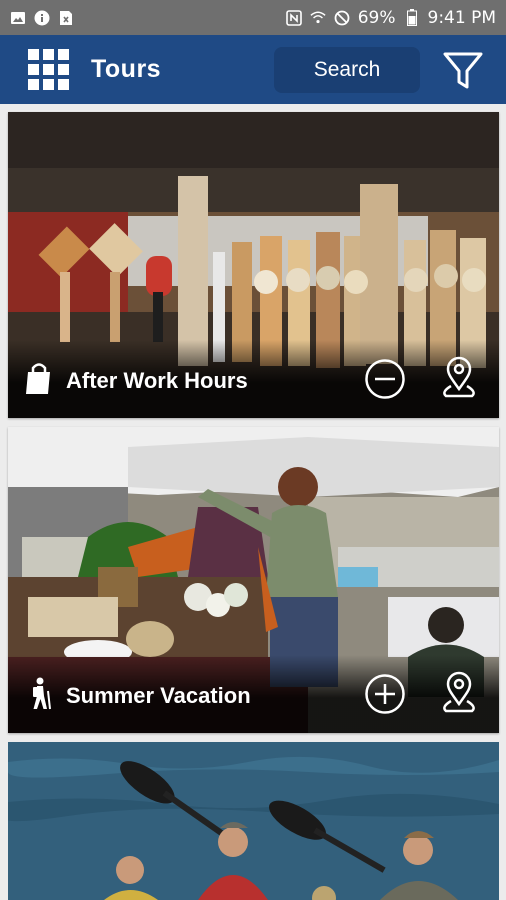 Image resolution: width=506 pixels, height=900 pixels. What do you see at coordinates (462, 17) in the screenshot?
I see `clock: 9:41 PM` at bounding box center [462, 17].